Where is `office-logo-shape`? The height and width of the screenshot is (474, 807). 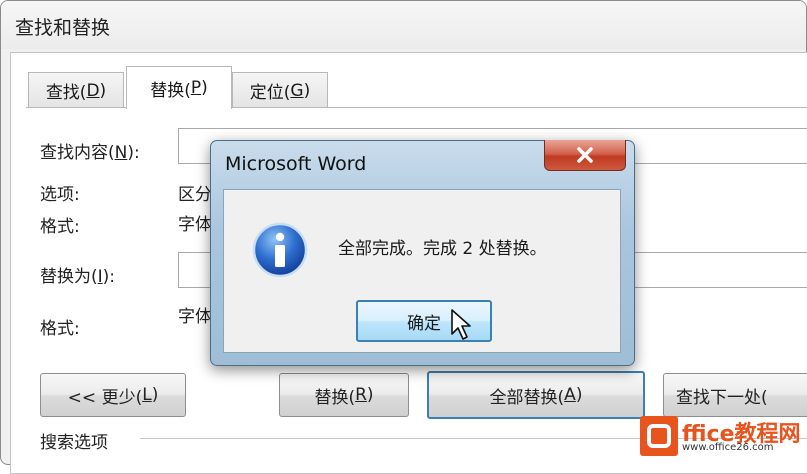
office-logo-shape is located at coordinates (659, 436).